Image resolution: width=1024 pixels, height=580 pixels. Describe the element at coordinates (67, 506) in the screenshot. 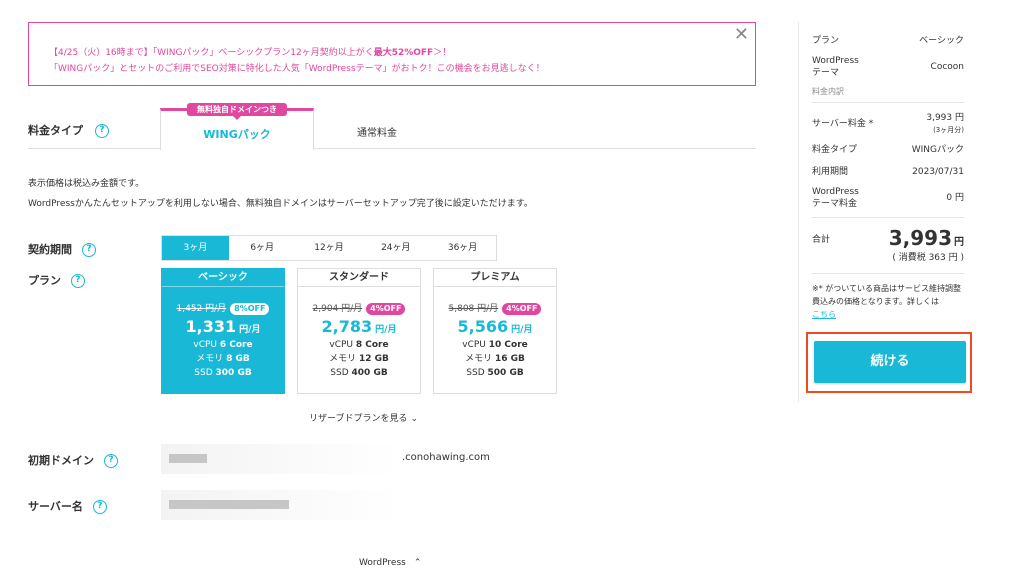

I see `server-name-label: サーバー名?` at that location.